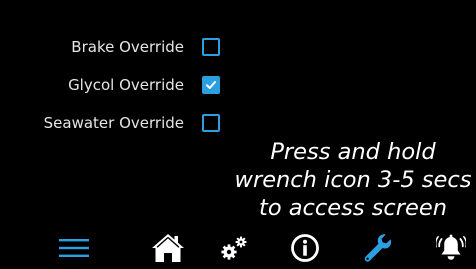  I want to click on info-button, so click(305, 247).